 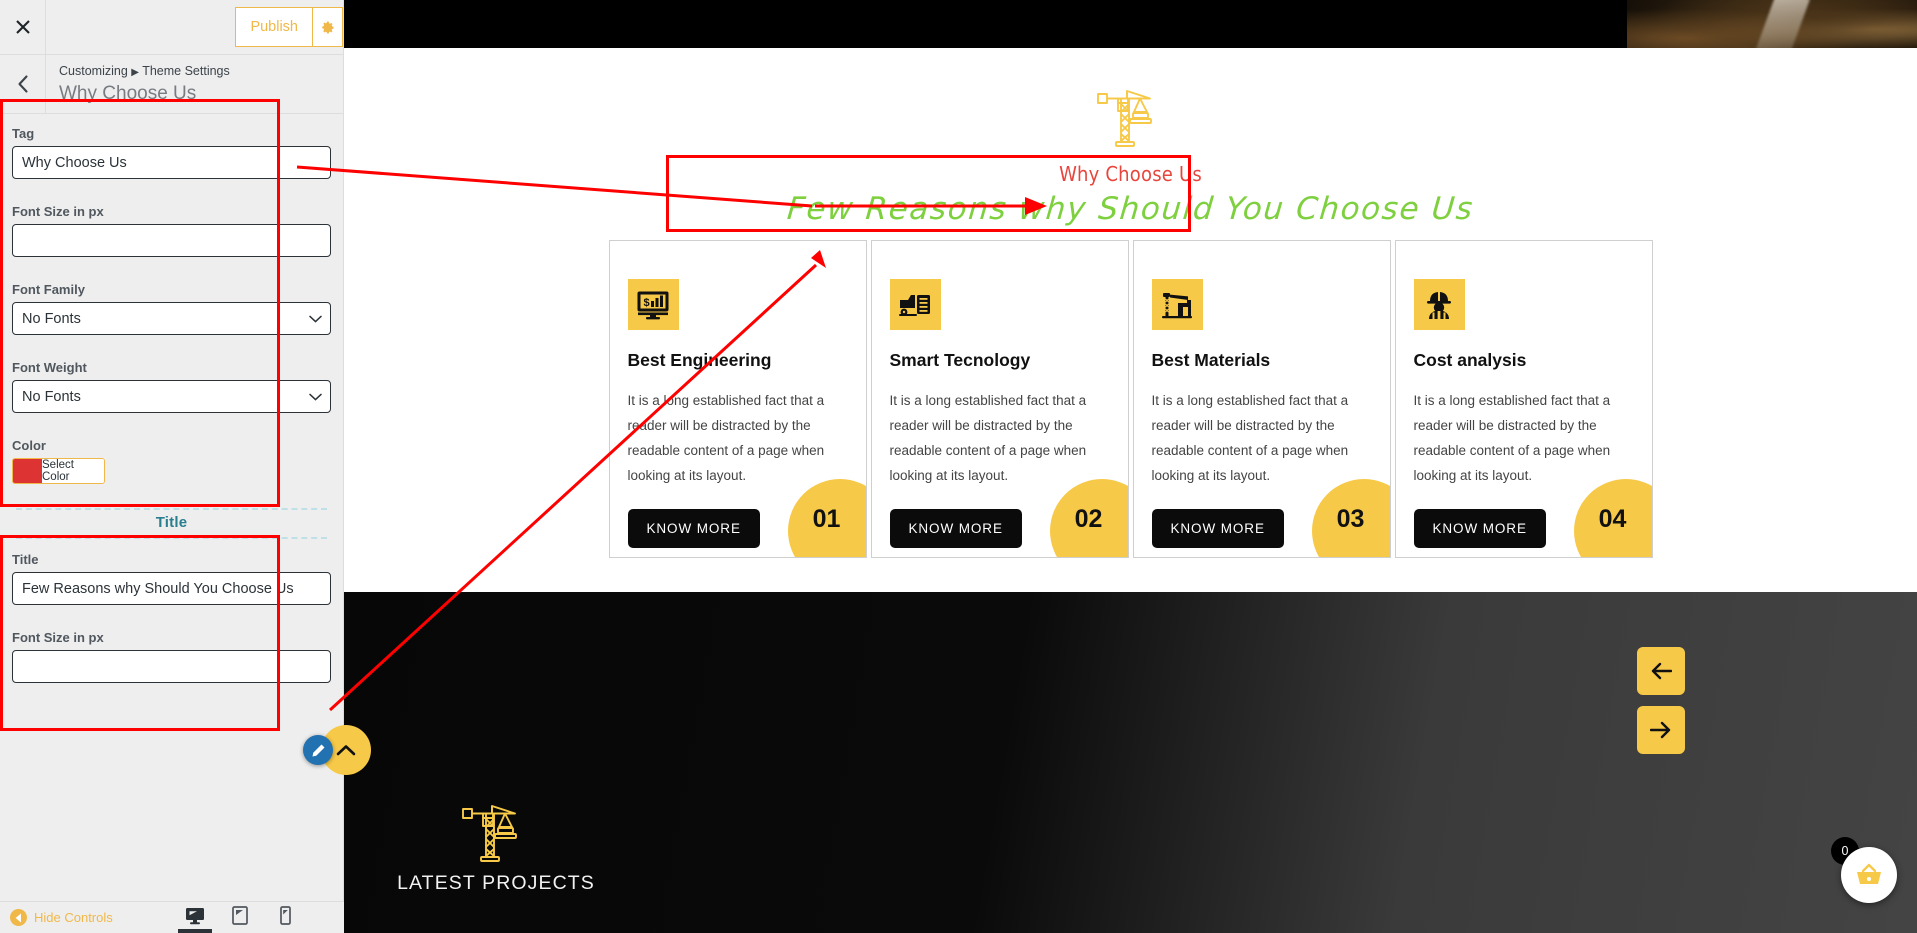 I want to click on card-number: 02, so click(x=1088, y=518).